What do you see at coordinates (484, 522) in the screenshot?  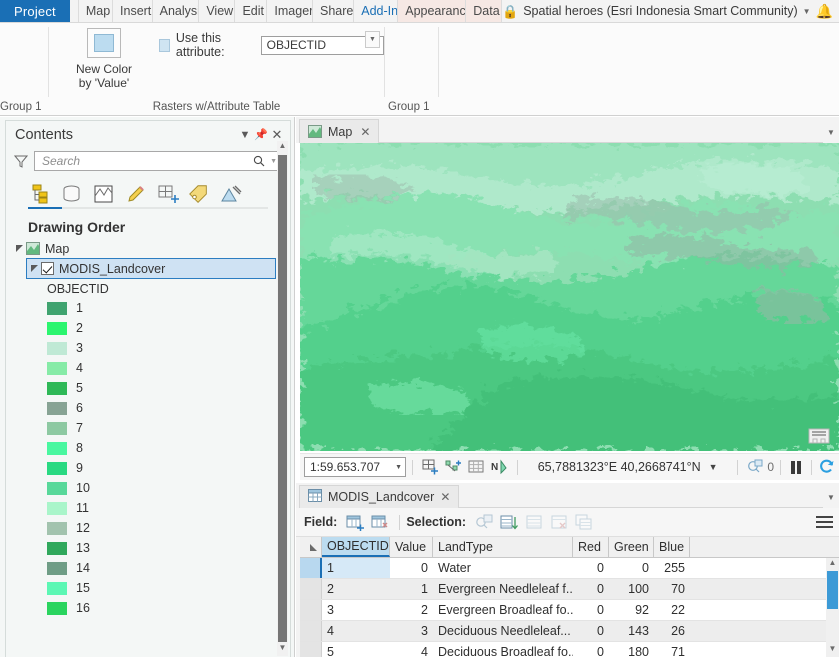 I see `select-by-attributes-icon` at bounding box center [484, 522].